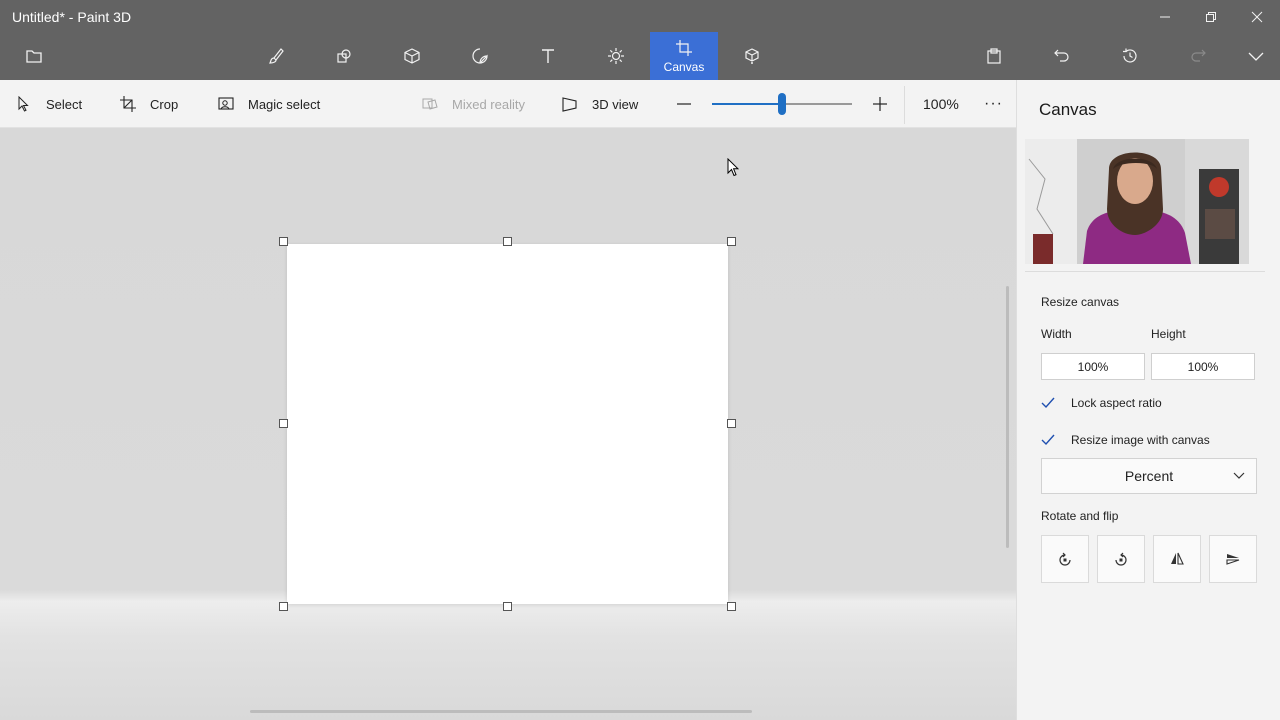  I want to click on rotate-left-button, so click(1065, 559).